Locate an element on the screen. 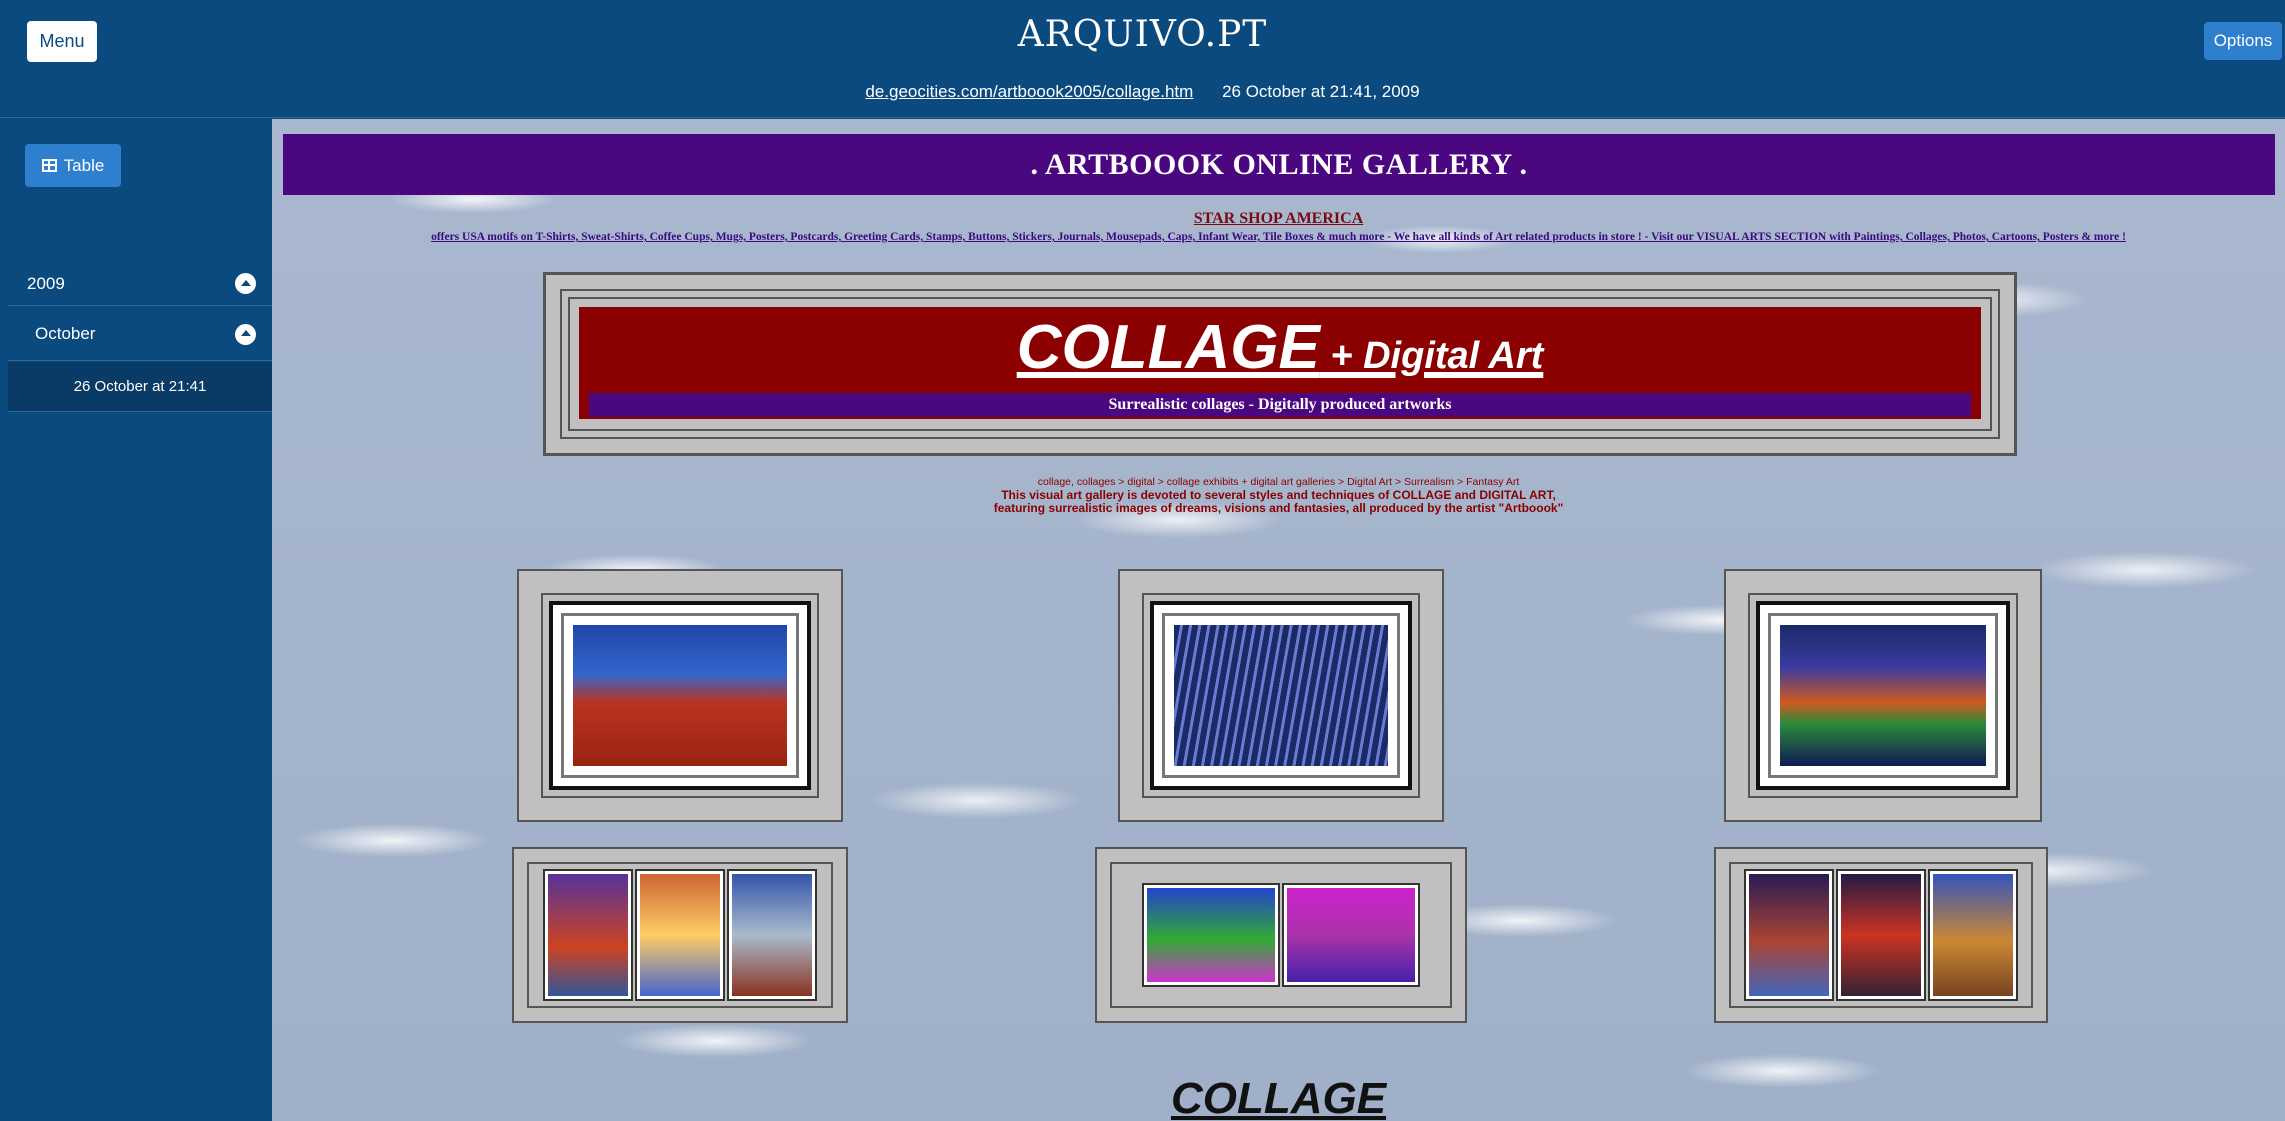 Image resolution: width=2285 pixels, height=1121 pixels. tree-month-october: October is located at coordinates (140, 334).